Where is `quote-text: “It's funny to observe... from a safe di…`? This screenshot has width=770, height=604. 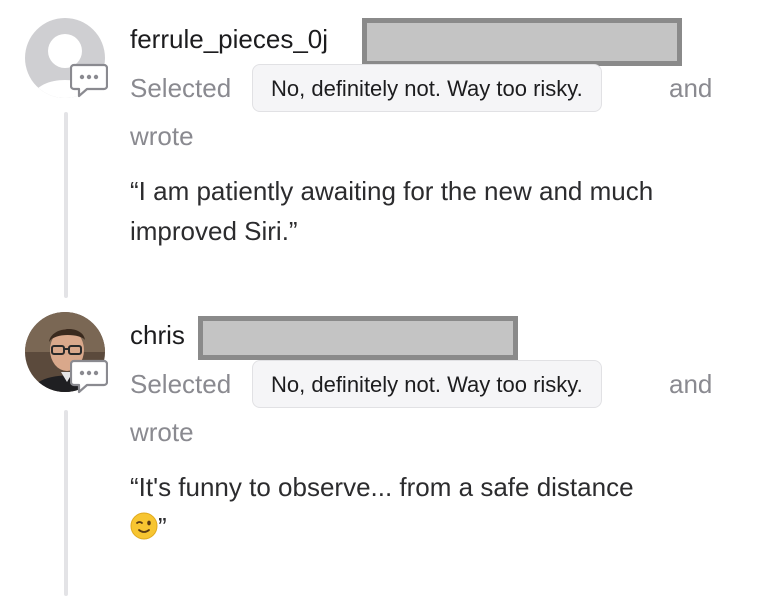
quote-text: “It's funny to observe... from a safe di… is located at coordinates (382, 487).